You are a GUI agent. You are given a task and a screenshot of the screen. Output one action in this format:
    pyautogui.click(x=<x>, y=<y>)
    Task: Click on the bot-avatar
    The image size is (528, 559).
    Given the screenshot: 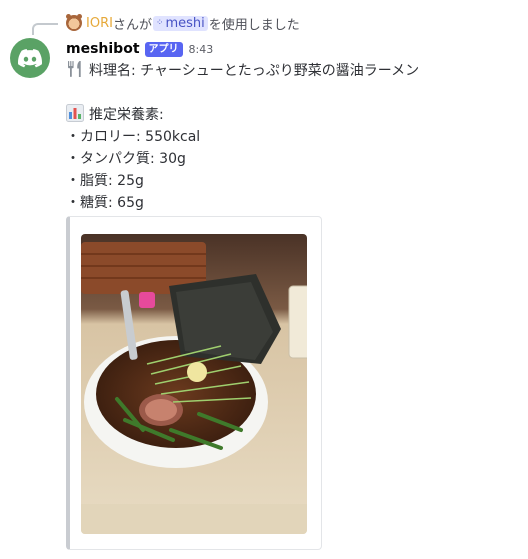 What is the action you would take?
    pyautogui.click(x=30, y=58)
    